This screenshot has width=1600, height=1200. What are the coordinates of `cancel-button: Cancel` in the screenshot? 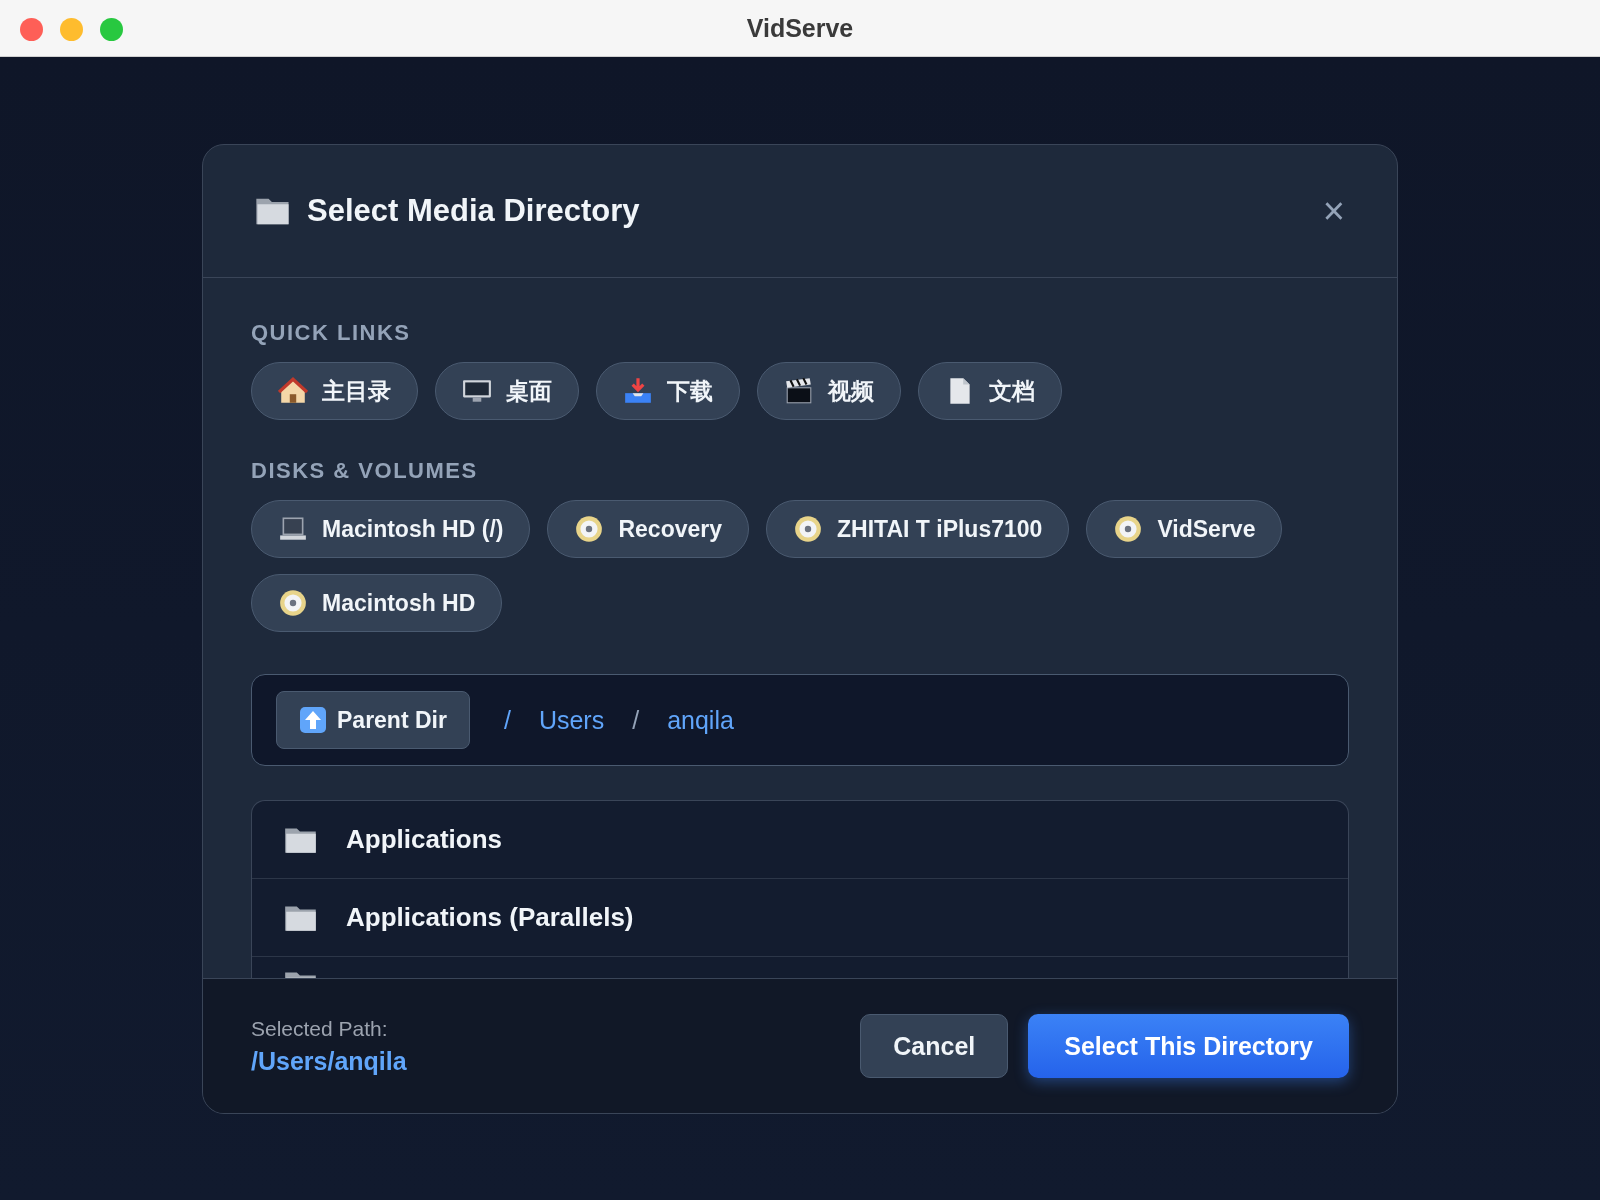 It's located at (934, 1046).